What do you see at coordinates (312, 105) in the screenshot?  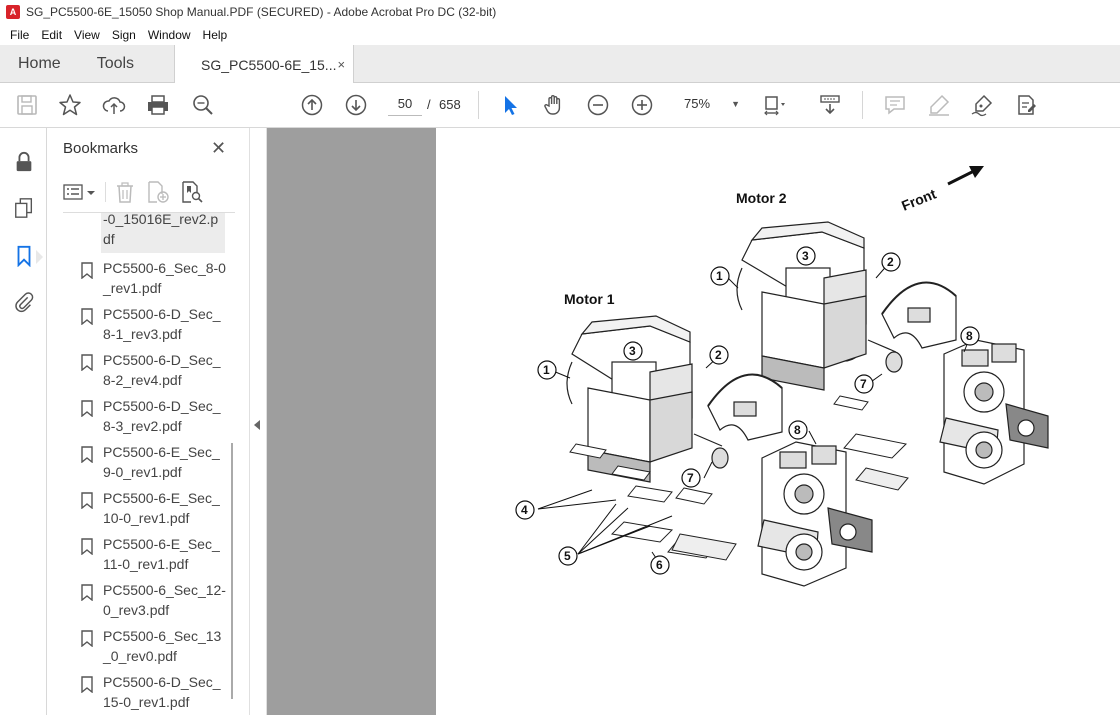 I see `page-up-icon` at bounding box center [312, 105].